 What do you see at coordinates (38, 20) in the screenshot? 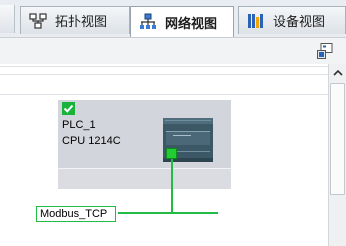
I see `topology-view-icon` at bounding box center [38, 20].